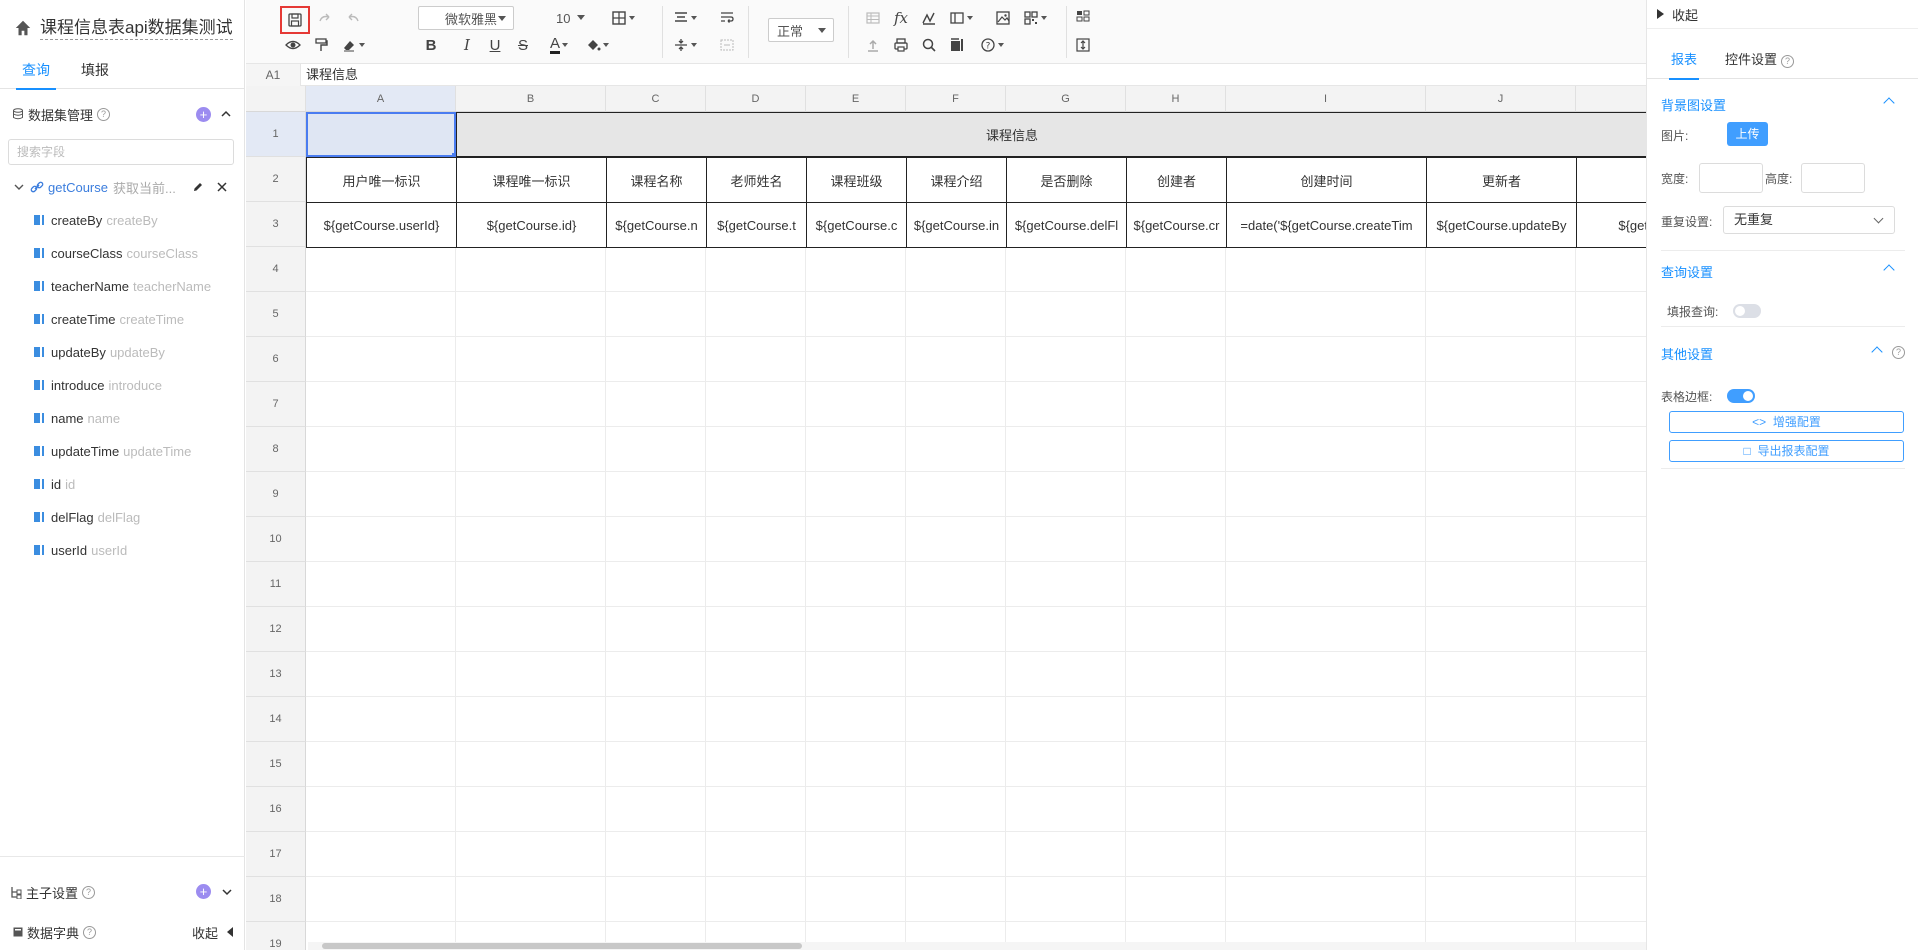  Describe the element at coordinates (727, 45) in the screenshot. I see `merge-cells-button` at that location.